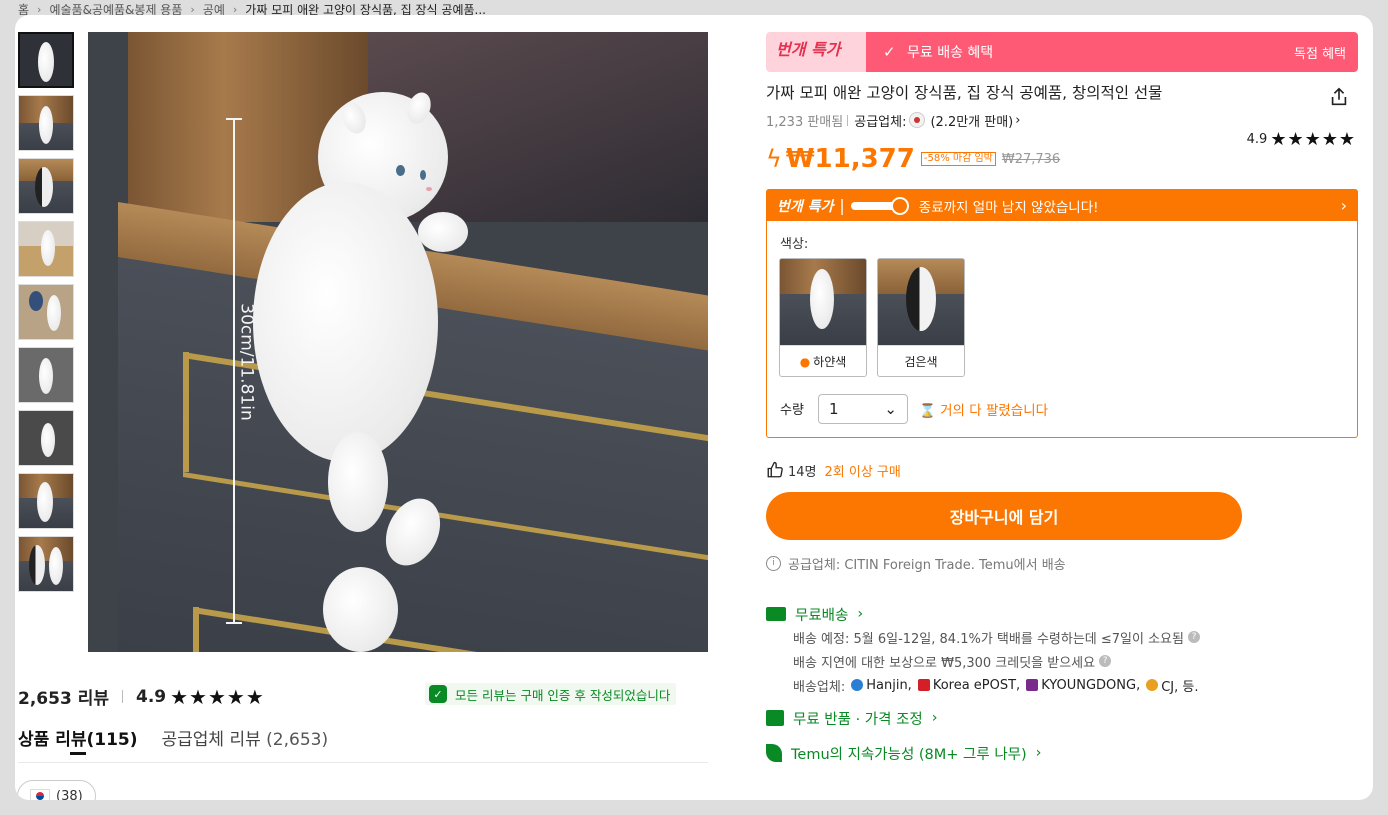 The height and width of the screenshot is (815, 1388). What do you see at coordinates (819, 687) in the screenshot?
I see `carriers-label: 배송업체:` at bounding box center [819, 687].